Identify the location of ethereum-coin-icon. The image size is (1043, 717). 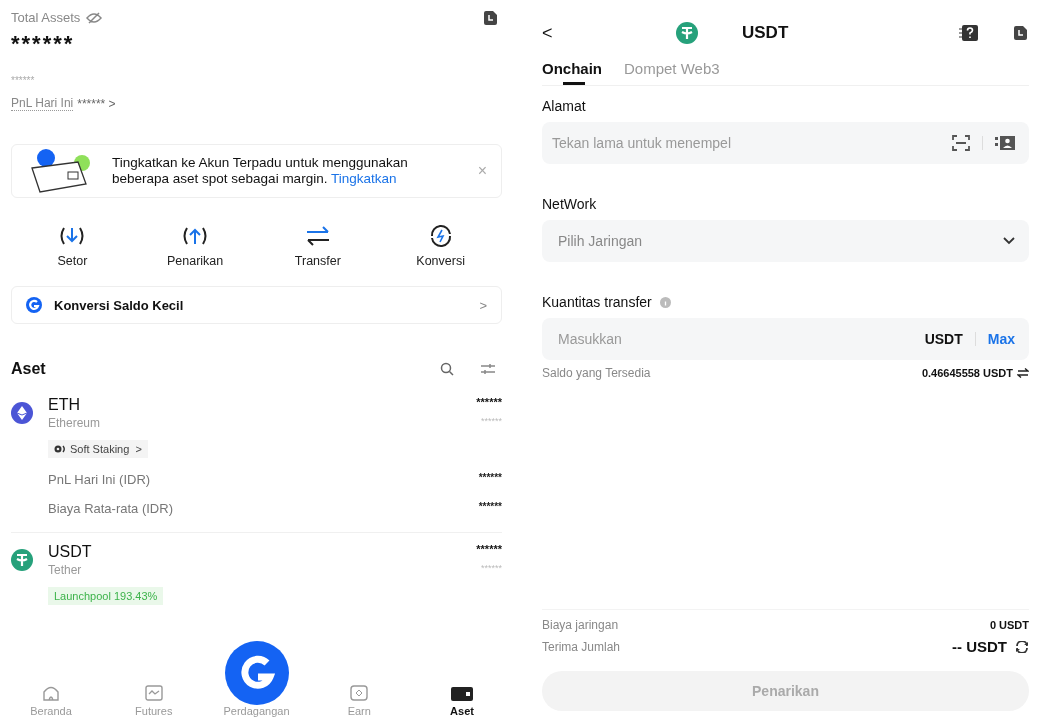
(22, 413).